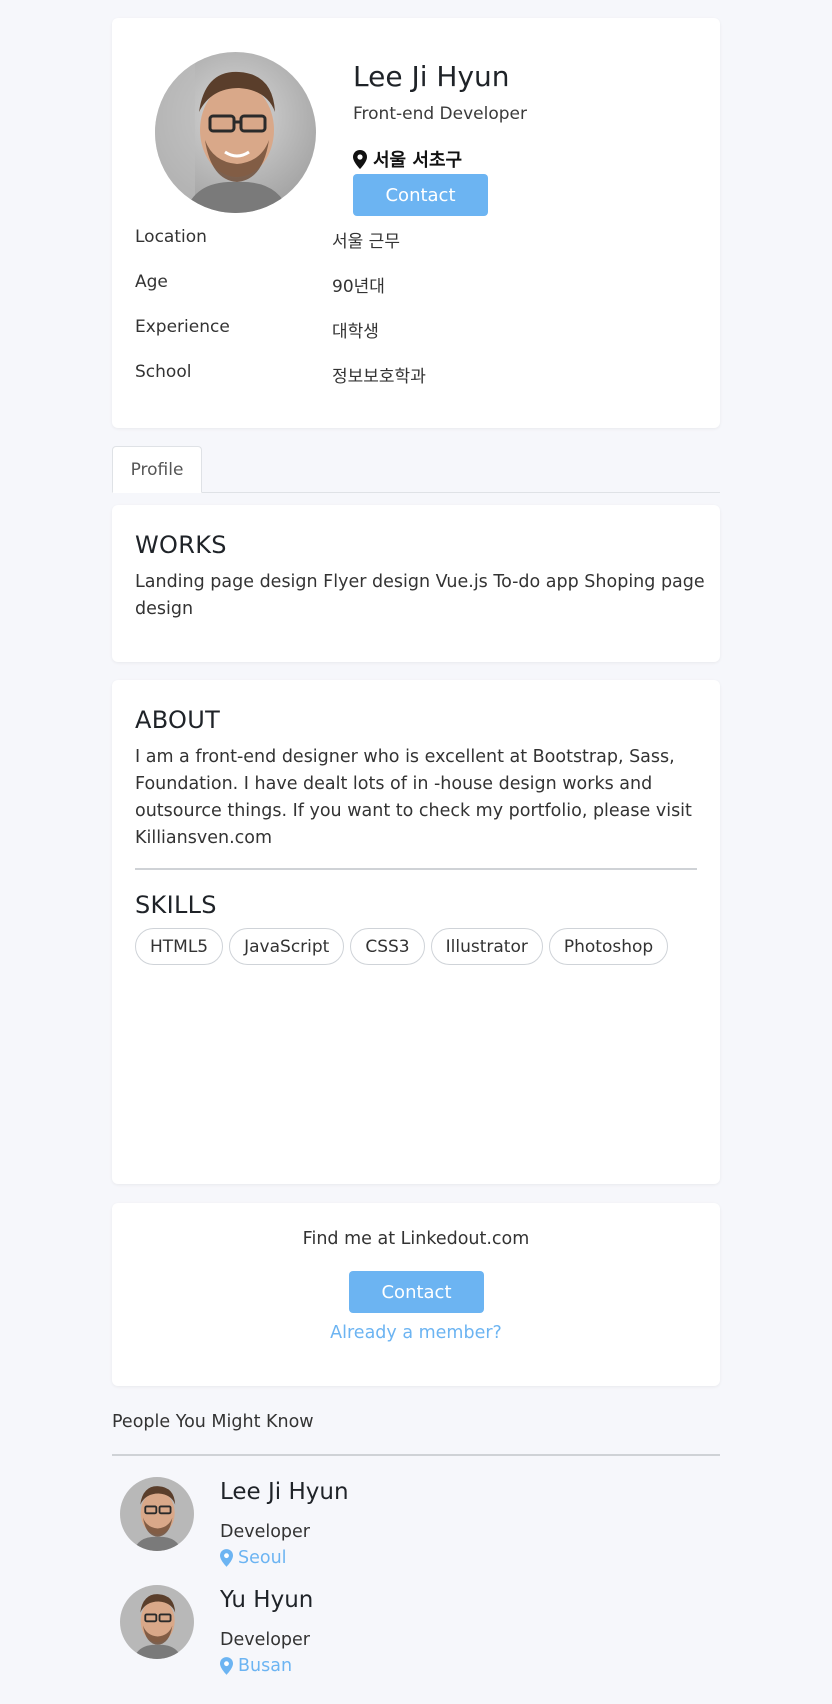 The image size is (832, 1704). I want to click on tab-profile: Profile, so click(157, 469).